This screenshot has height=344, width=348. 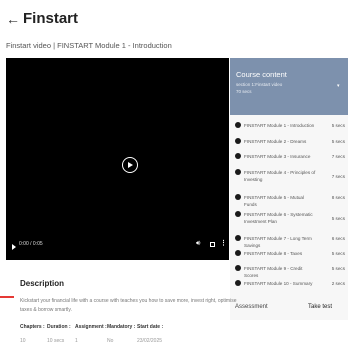 What do you see at coordinates (59, 327) in the screenshot?
I see `meta-label-duration: Duration :` at bounding box center [59, 327].